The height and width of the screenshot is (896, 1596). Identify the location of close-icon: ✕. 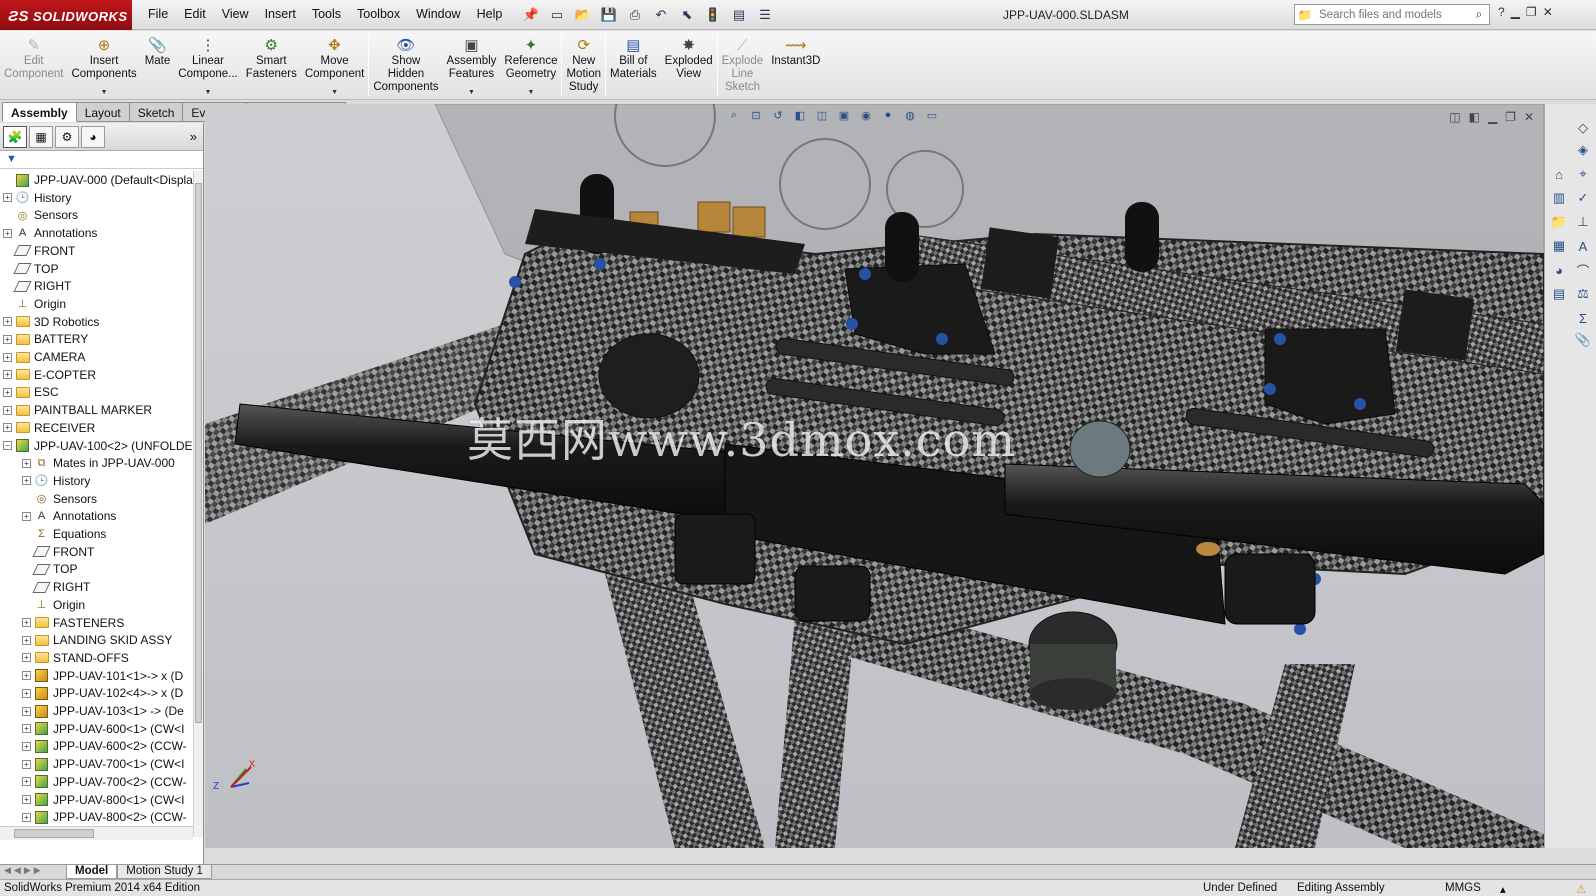
(1548, 12).